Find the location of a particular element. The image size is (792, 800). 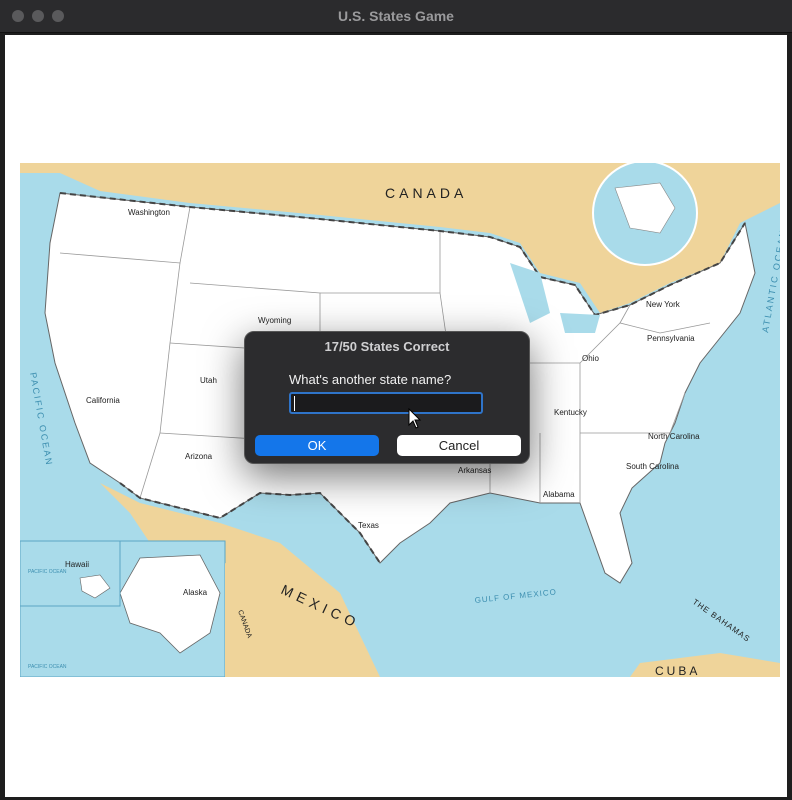

cancel-button: Cancel is located at coordinates (459, 445).